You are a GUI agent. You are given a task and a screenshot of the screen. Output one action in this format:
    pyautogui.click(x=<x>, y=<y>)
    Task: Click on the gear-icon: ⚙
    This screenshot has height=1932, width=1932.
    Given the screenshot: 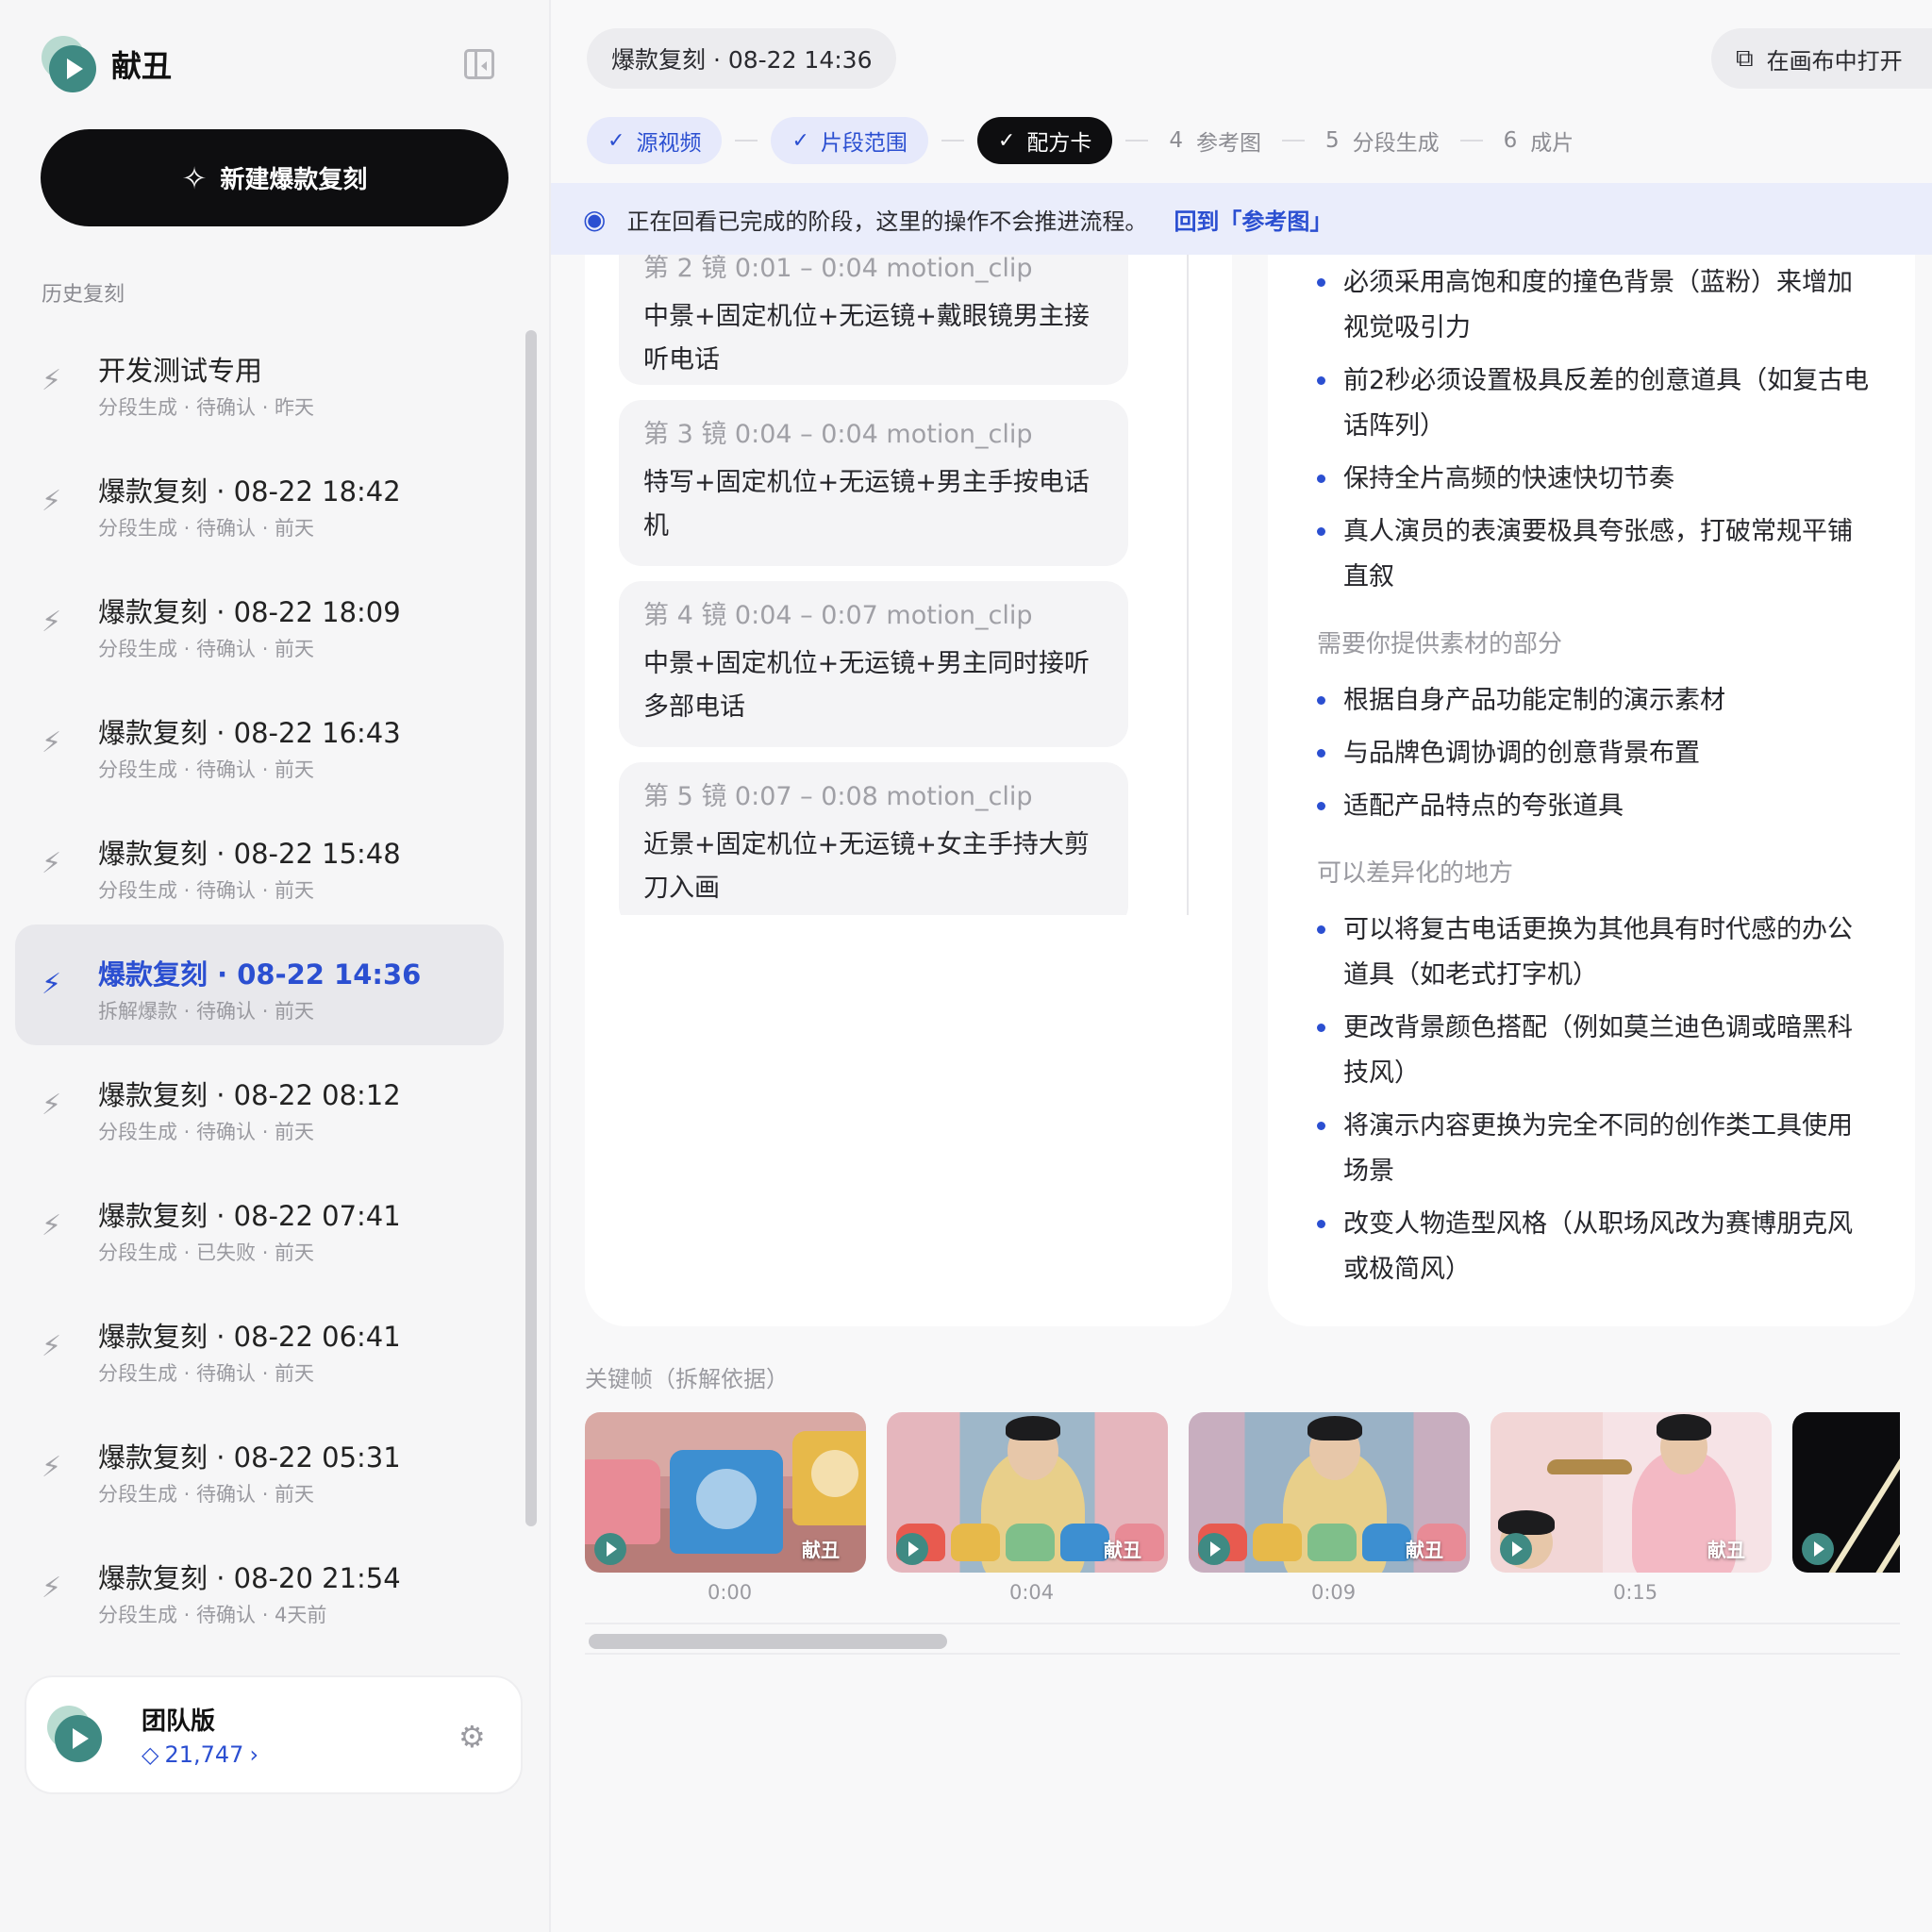 What is the action you would take?
    pyautogui.click(x=472, y=1737)
    